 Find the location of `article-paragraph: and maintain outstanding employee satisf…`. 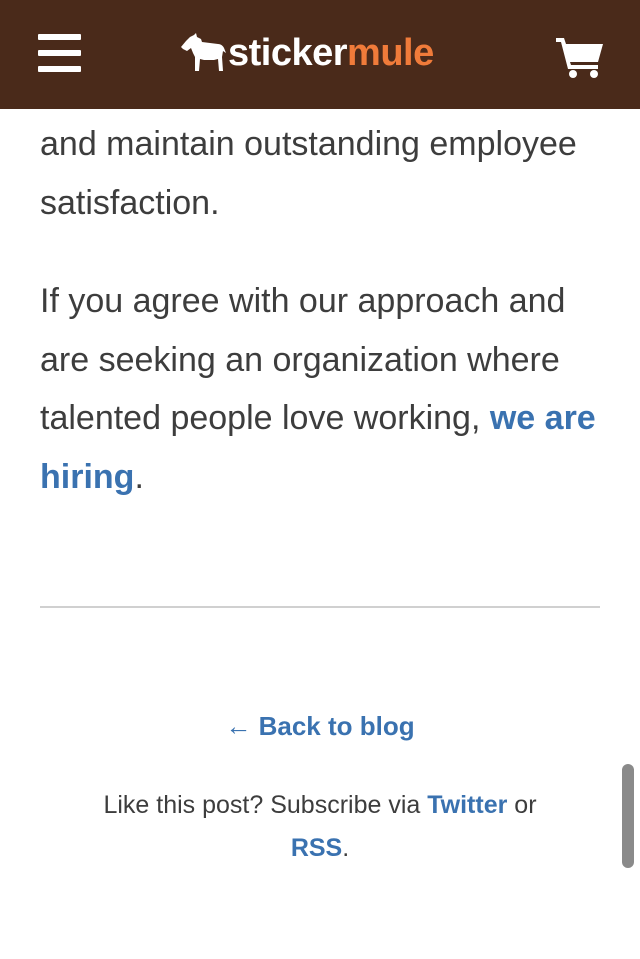

article-paragraph: and maintain outstanding employee satisf… is located at coordinates (308, 173).